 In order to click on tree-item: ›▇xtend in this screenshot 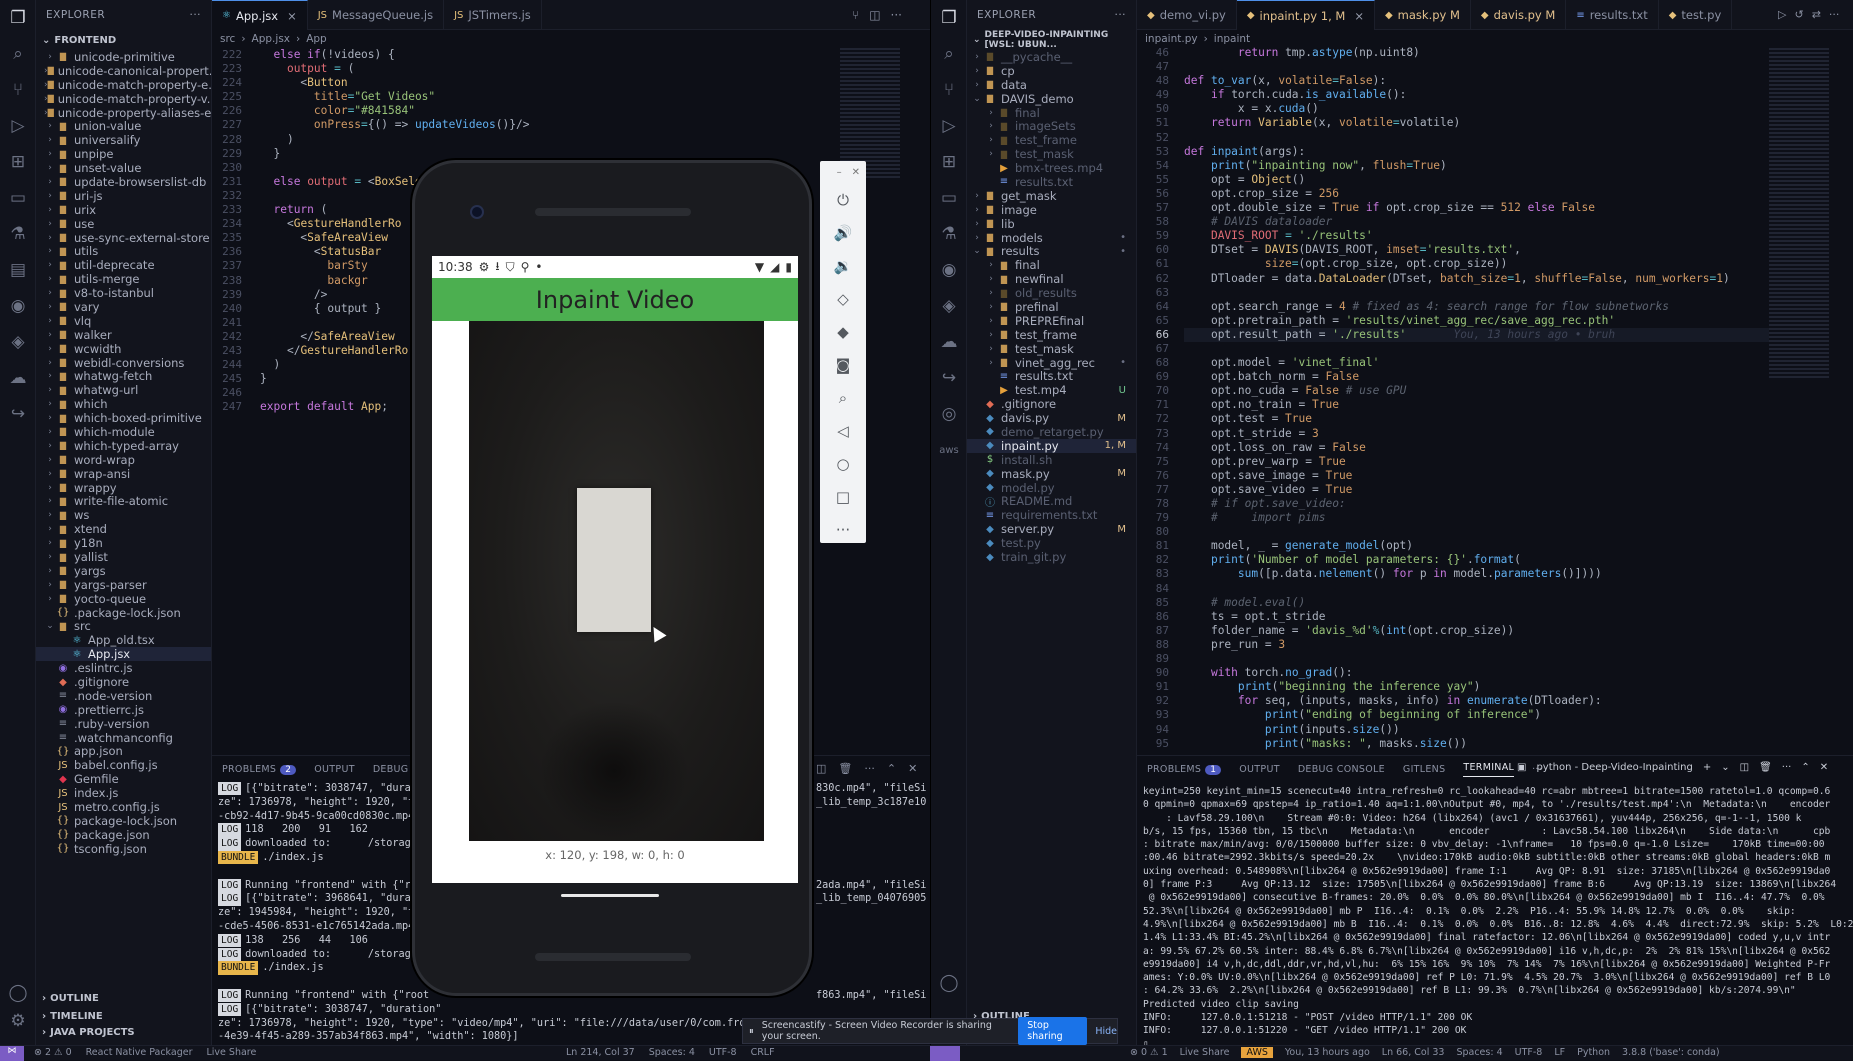, I will do `click(123, 529)`.